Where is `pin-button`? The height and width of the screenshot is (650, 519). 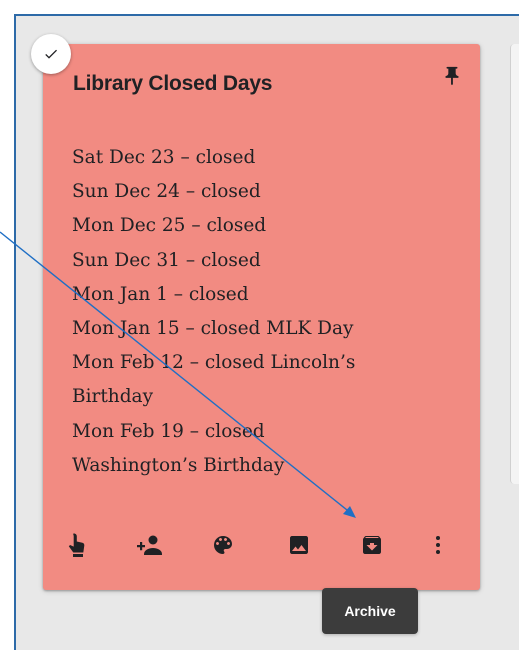 pin-button is located at coordinates (452, 76).